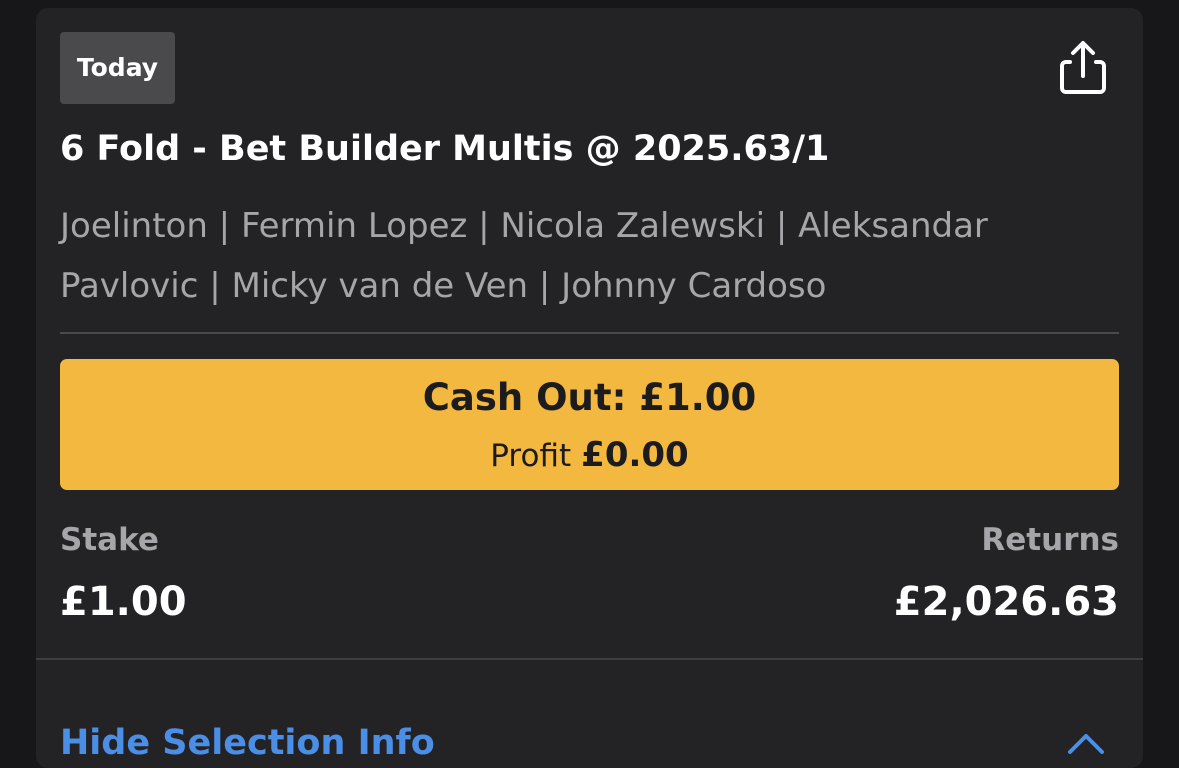 Image resolution: width=1179 pixels, height=768 pixels. I want to click on chevron-up-icon, so click(1086, 741).